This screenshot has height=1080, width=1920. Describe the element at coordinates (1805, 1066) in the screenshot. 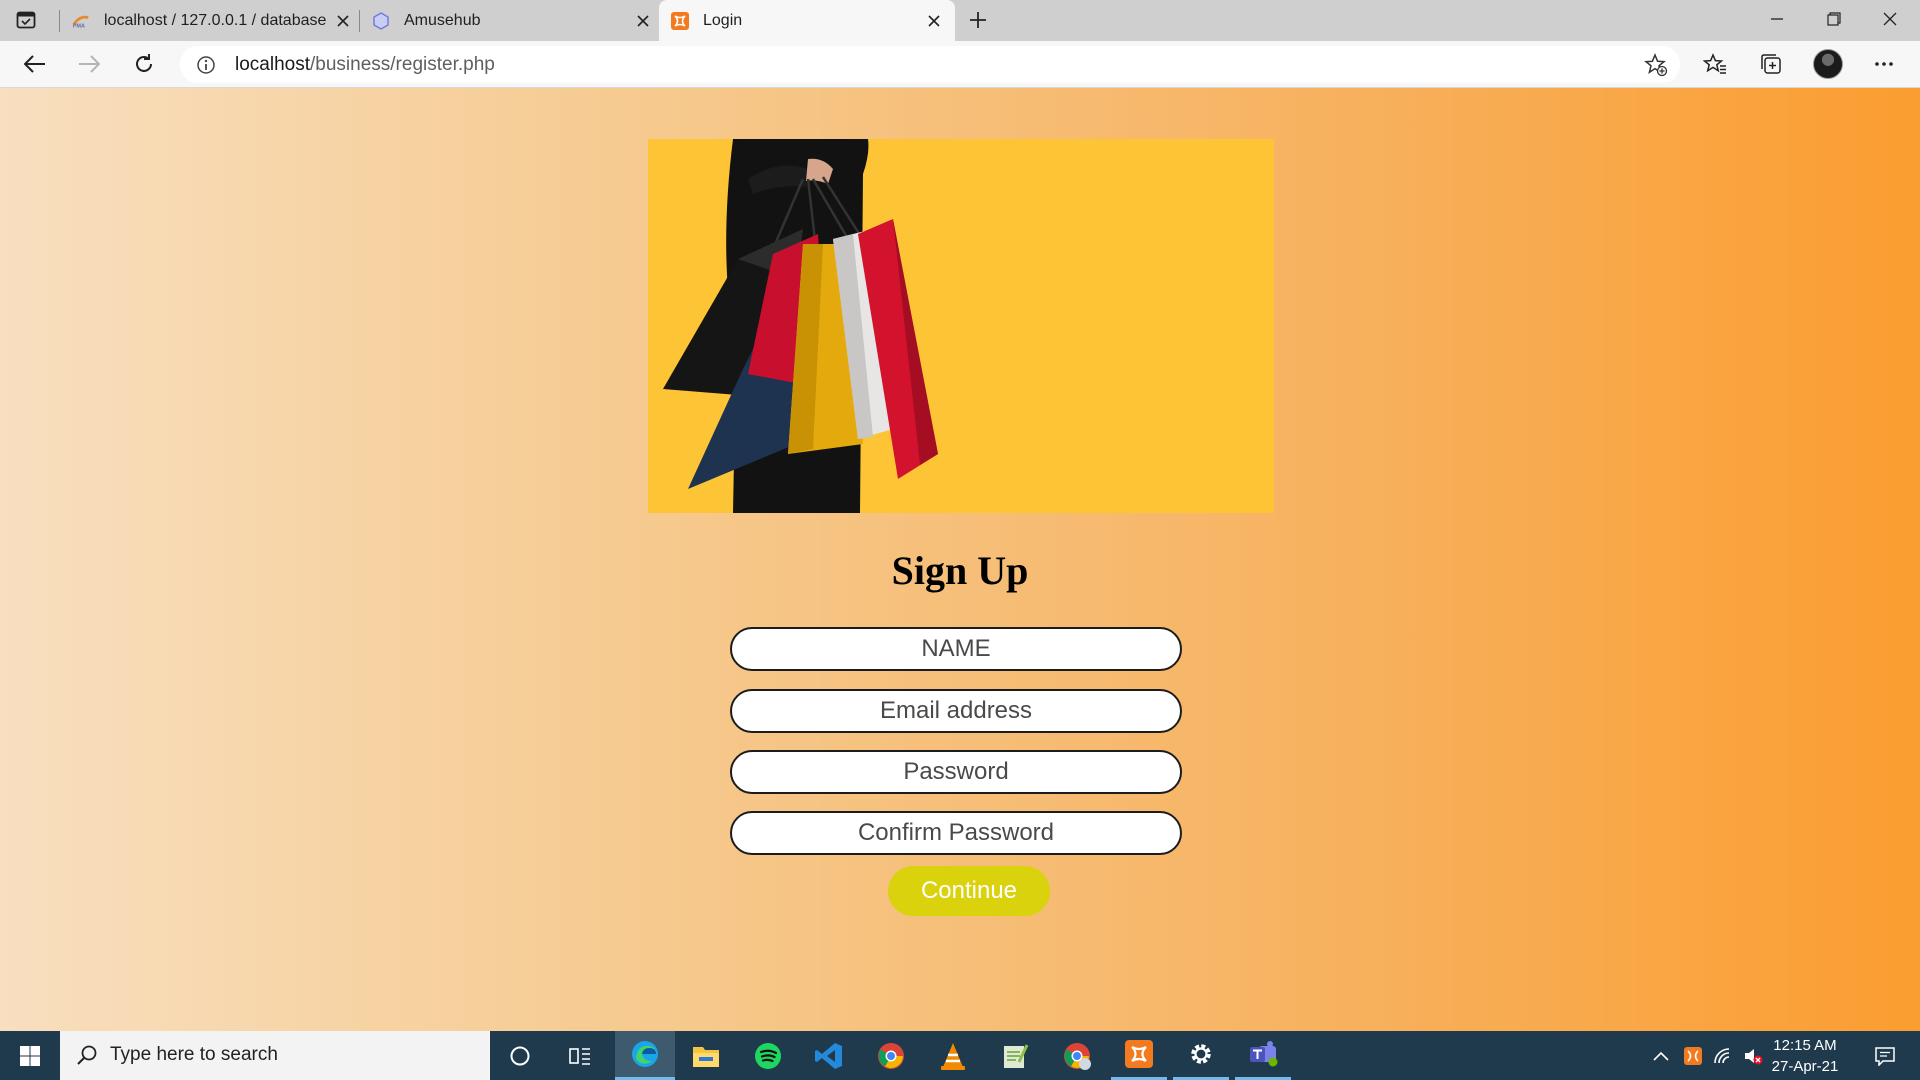

I see `clock-date: 27-Apr-21` at that location.